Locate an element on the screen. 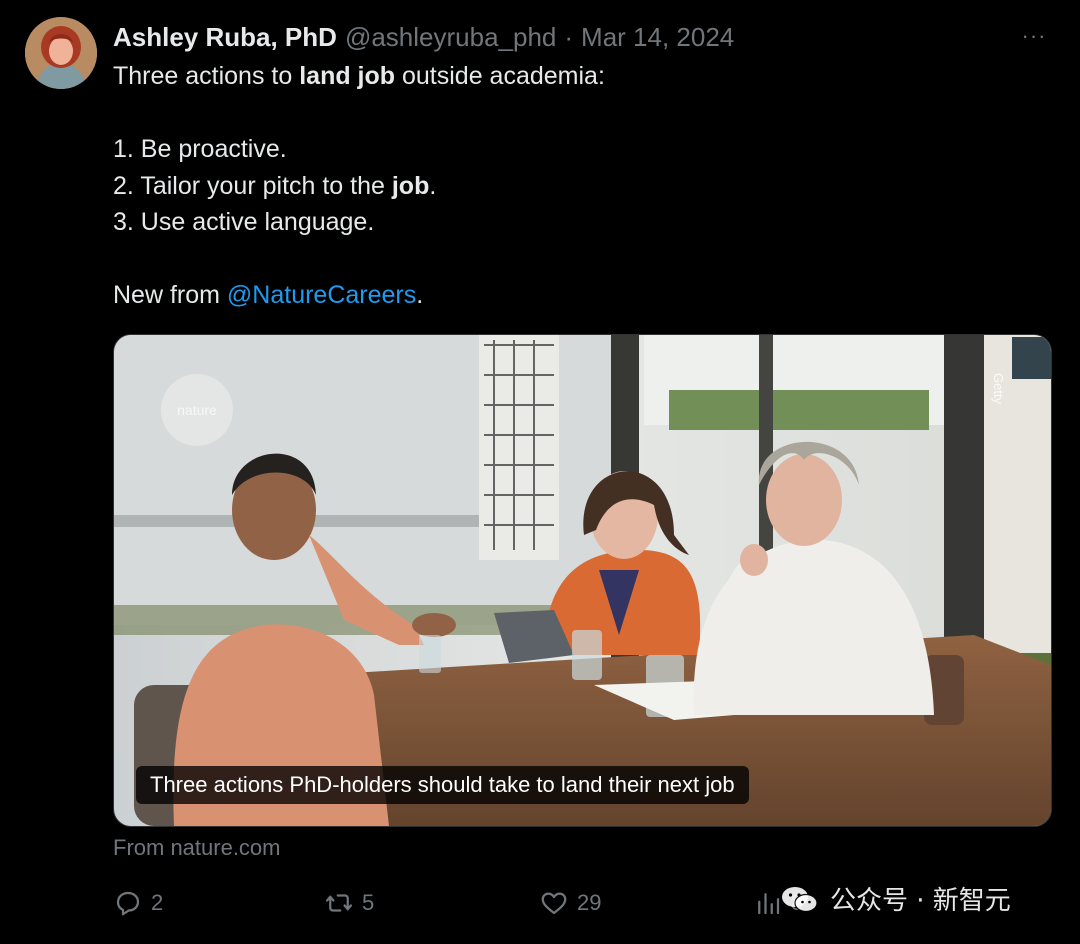 The width and height of the screenshot is (1080, 944). text-bold-segment: job is located at coordinates (410, 185).